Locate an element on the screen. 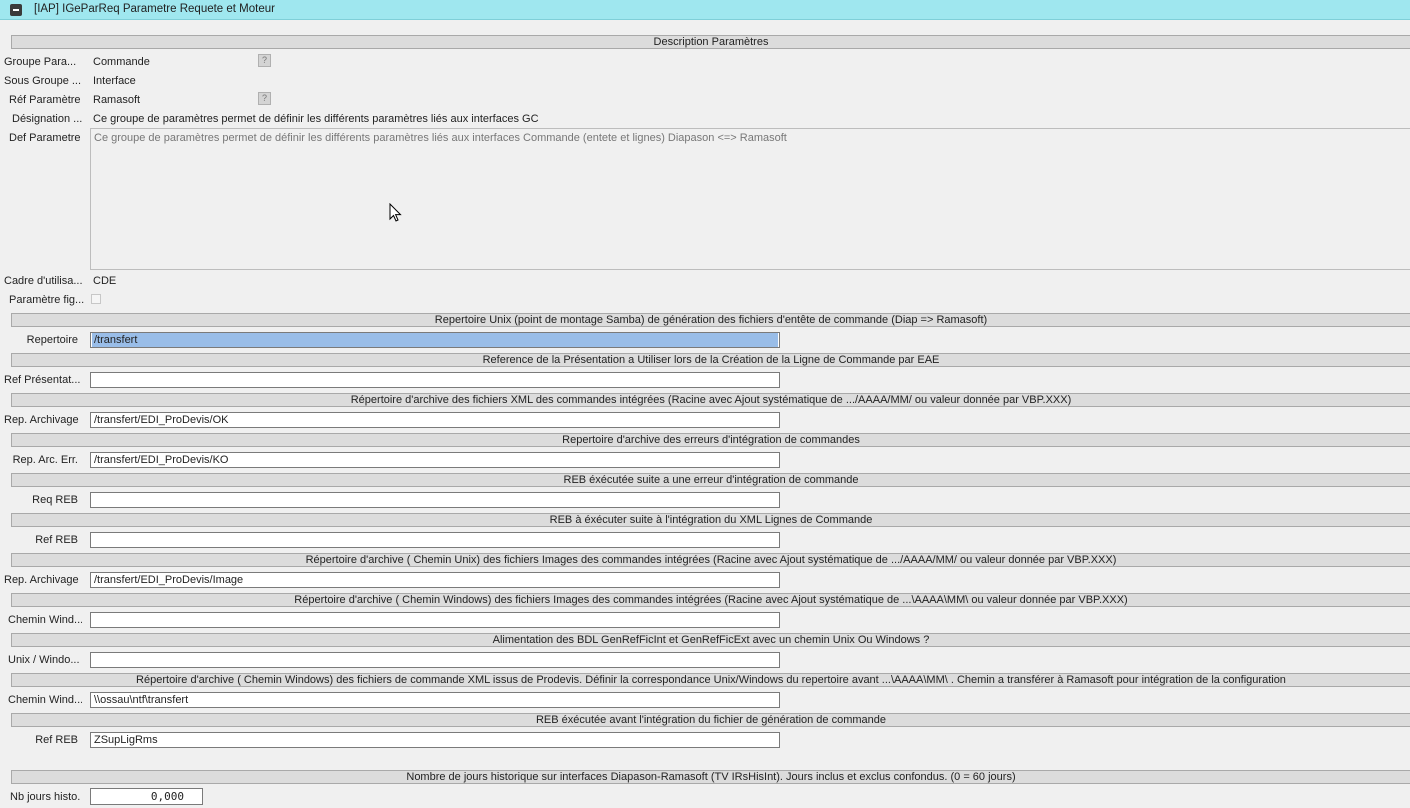  nb-jours-label: Nb jours histo. is located at coordinates (45, 797).